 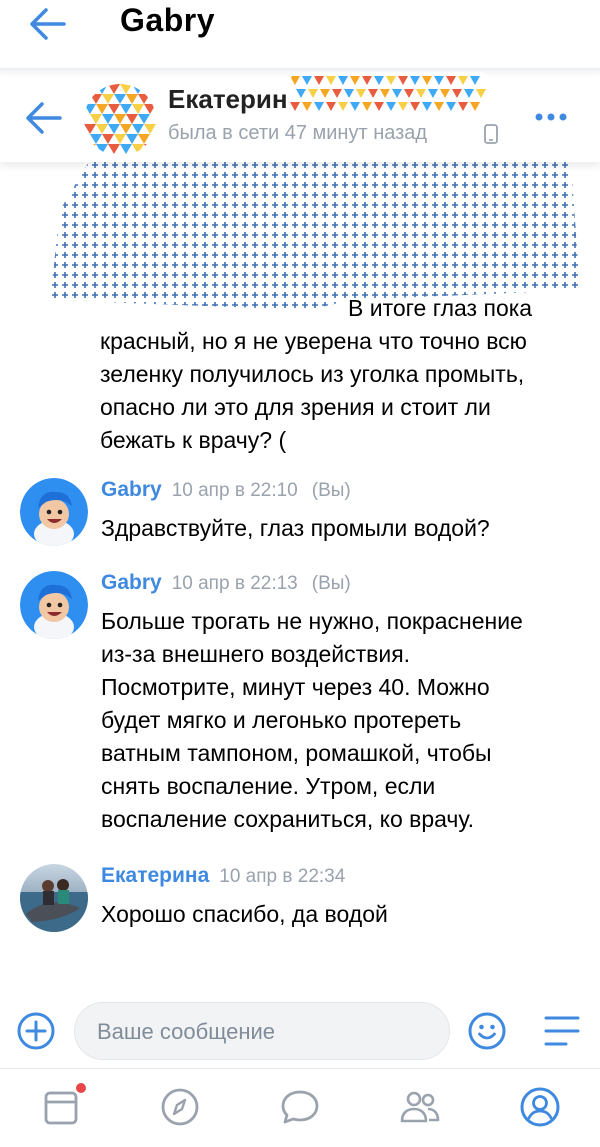 I want to click on message-line: красный, но я не уверена что точно всю, so click(x=313, y=341).